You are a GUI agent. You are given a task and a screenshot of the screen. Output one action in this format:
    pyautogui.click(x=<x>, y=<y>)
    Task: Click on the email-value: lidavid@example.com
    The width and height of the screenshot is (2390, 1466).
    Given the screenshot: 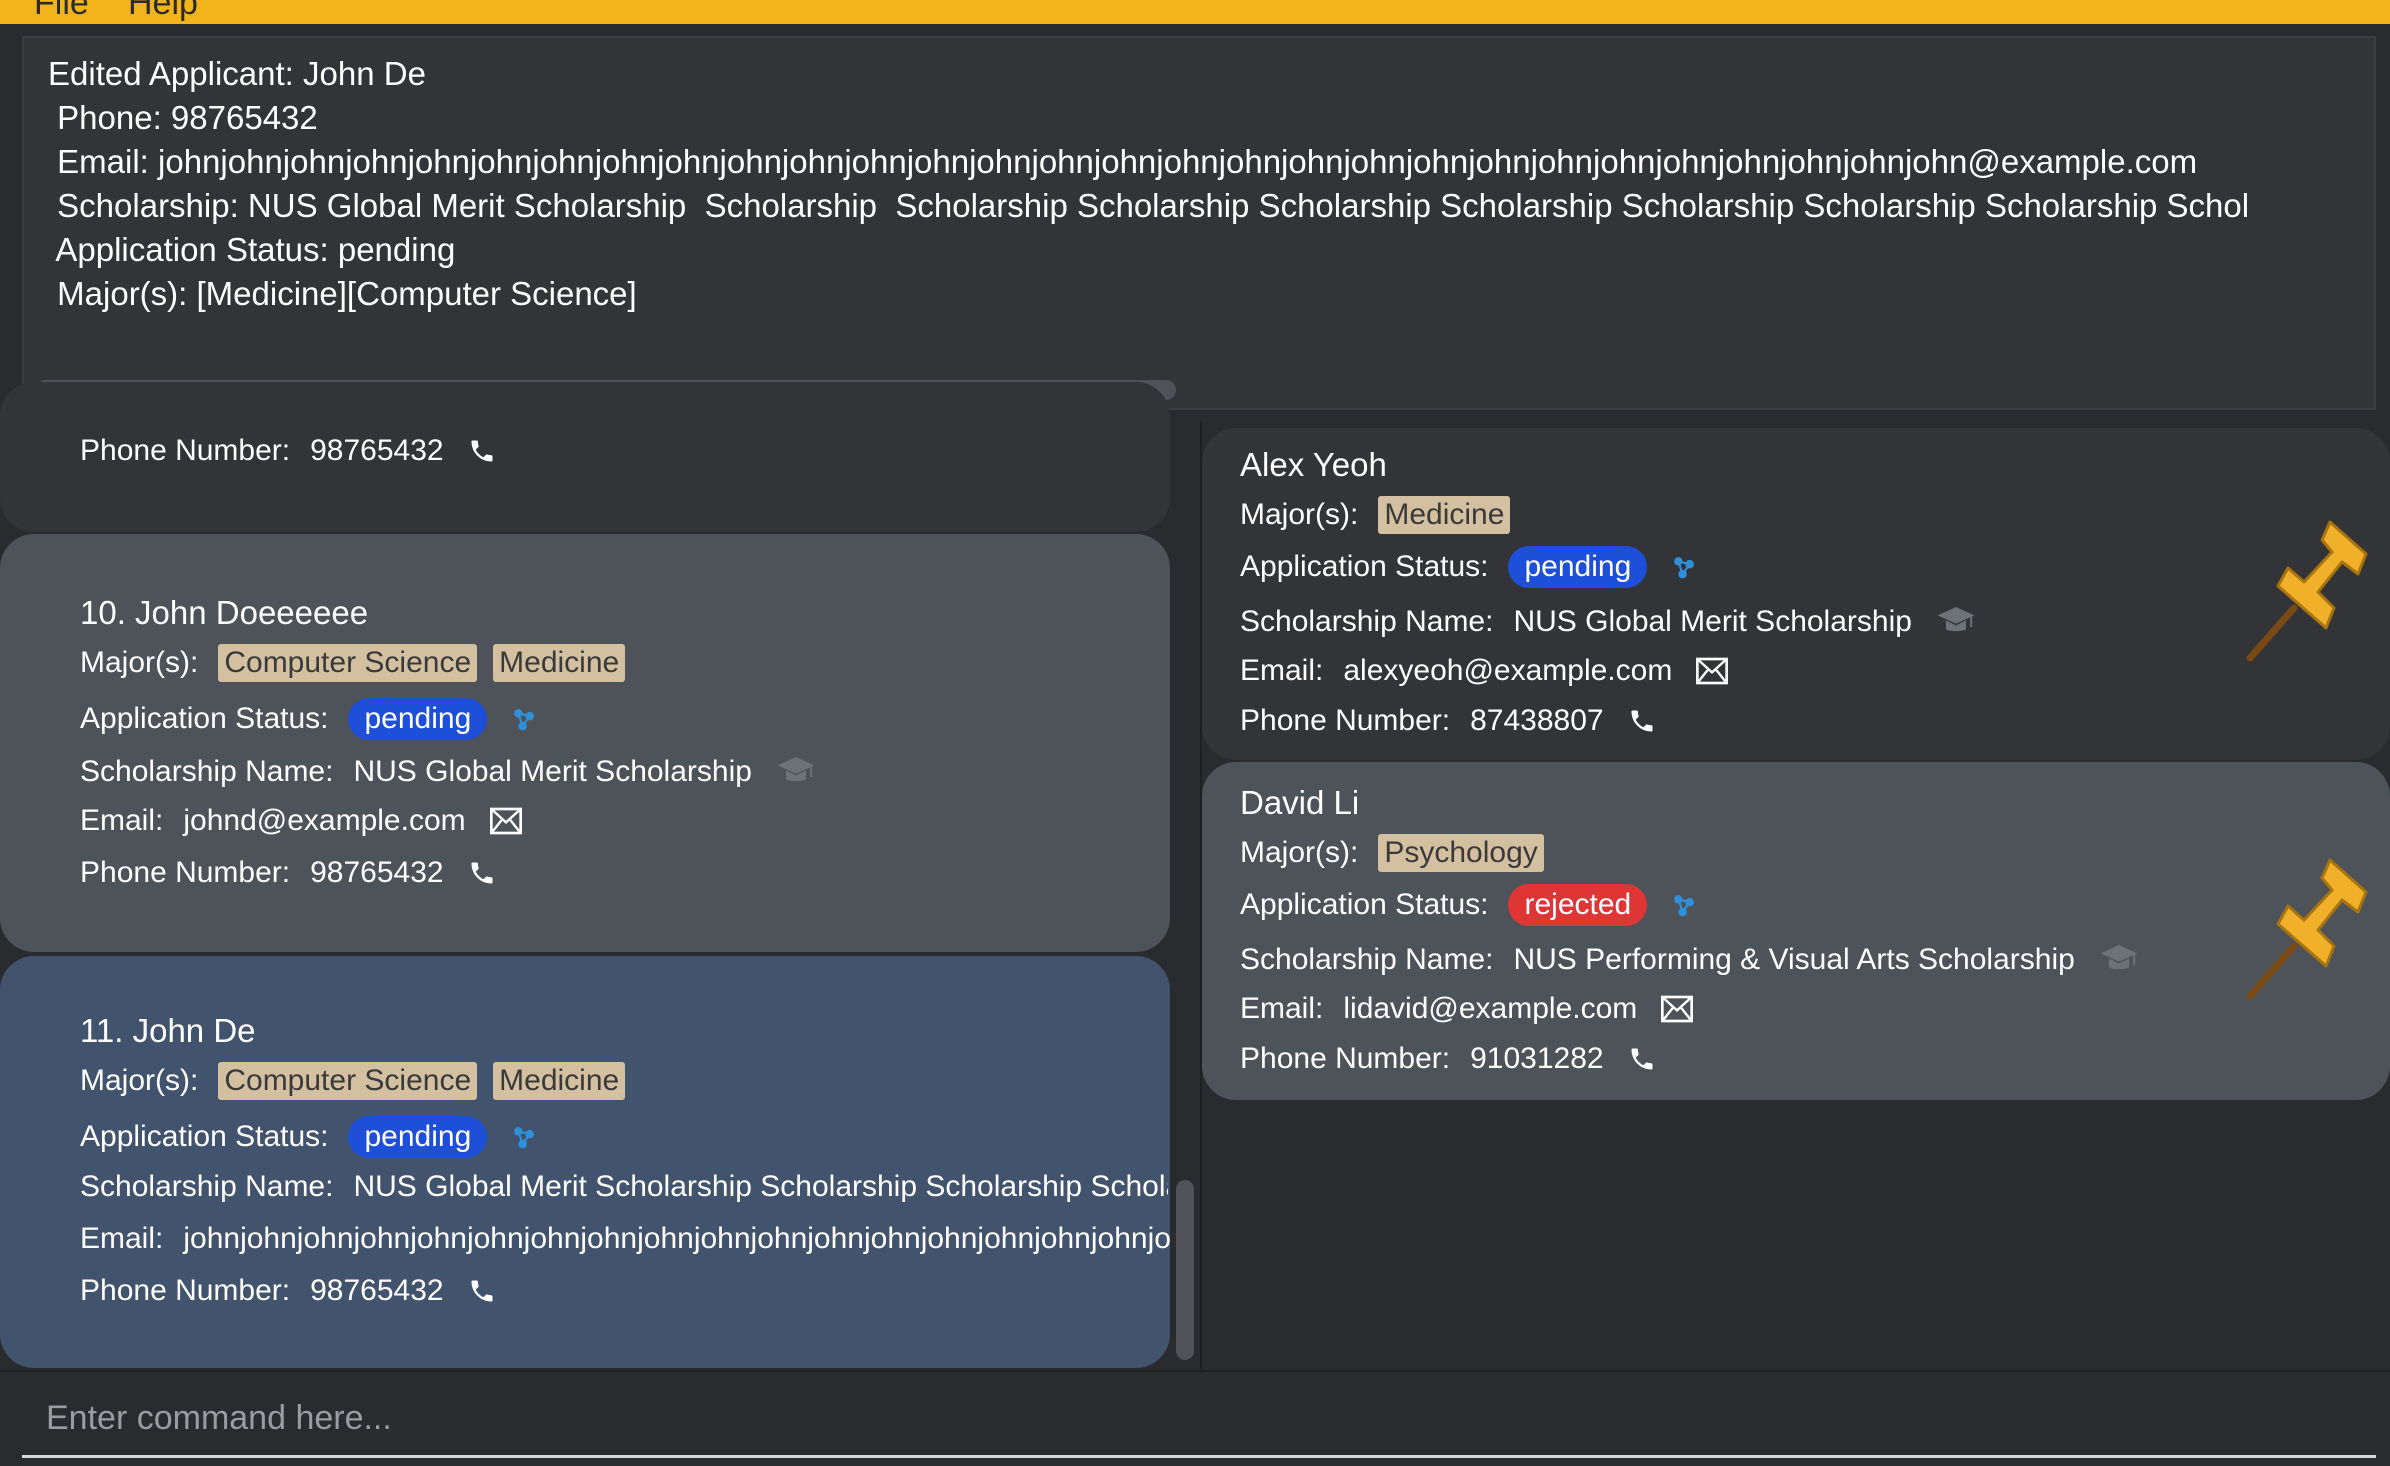 What is the action you would take?
    pyautogui.click(x=1490, y=1008)
    